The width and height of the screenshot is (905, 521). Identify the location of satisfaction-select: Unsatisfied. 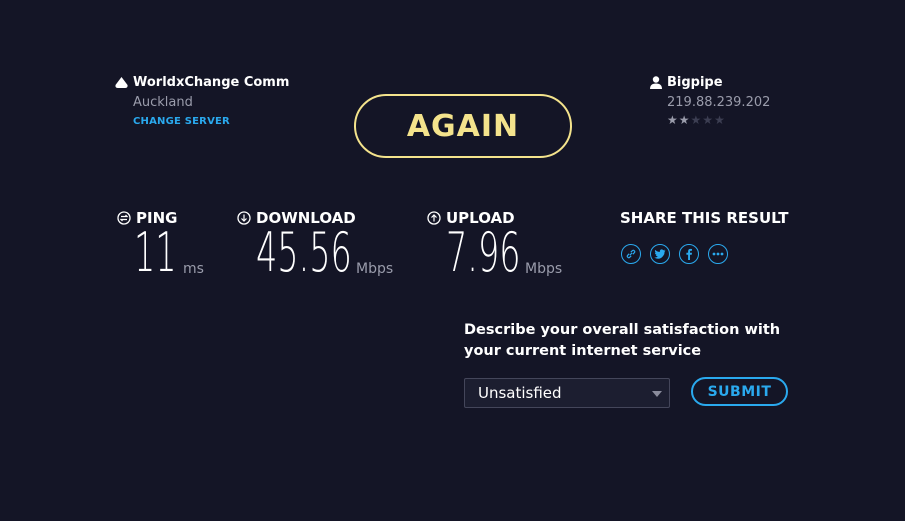
(567, 393).